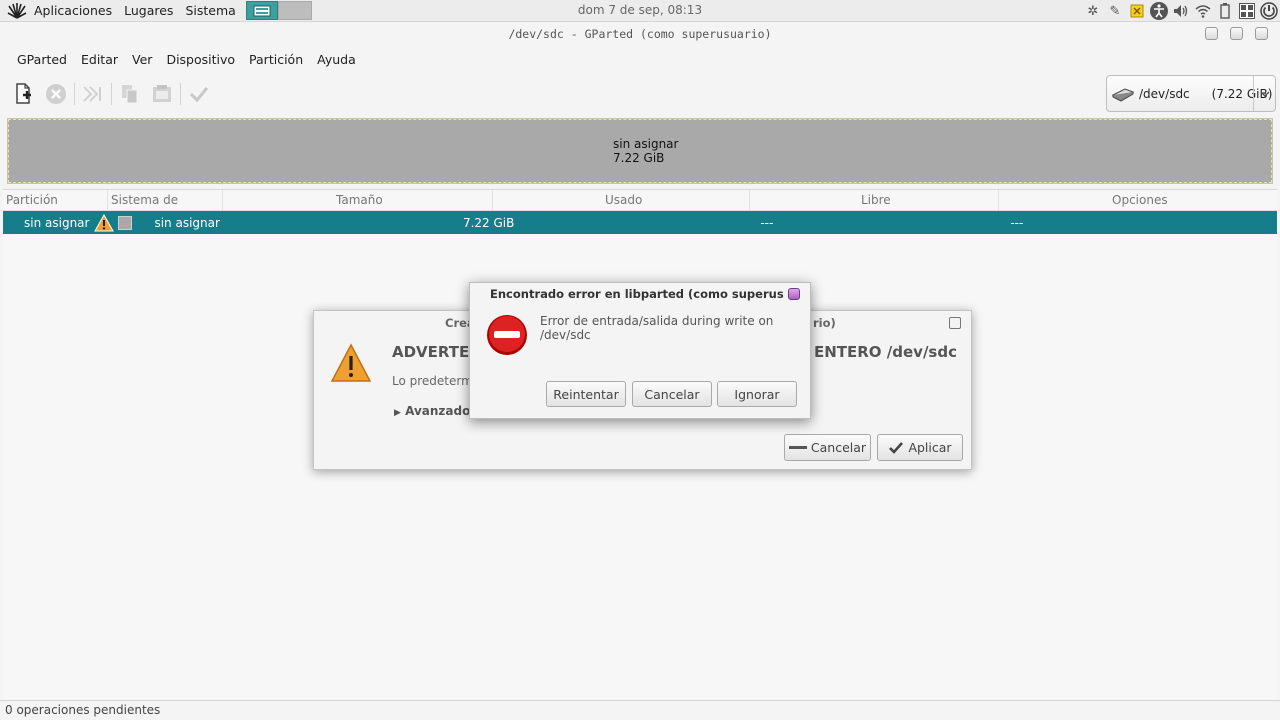  Describe the element at coordinates (1269, 11) in the screenshot. I see `power-icon` at that location.